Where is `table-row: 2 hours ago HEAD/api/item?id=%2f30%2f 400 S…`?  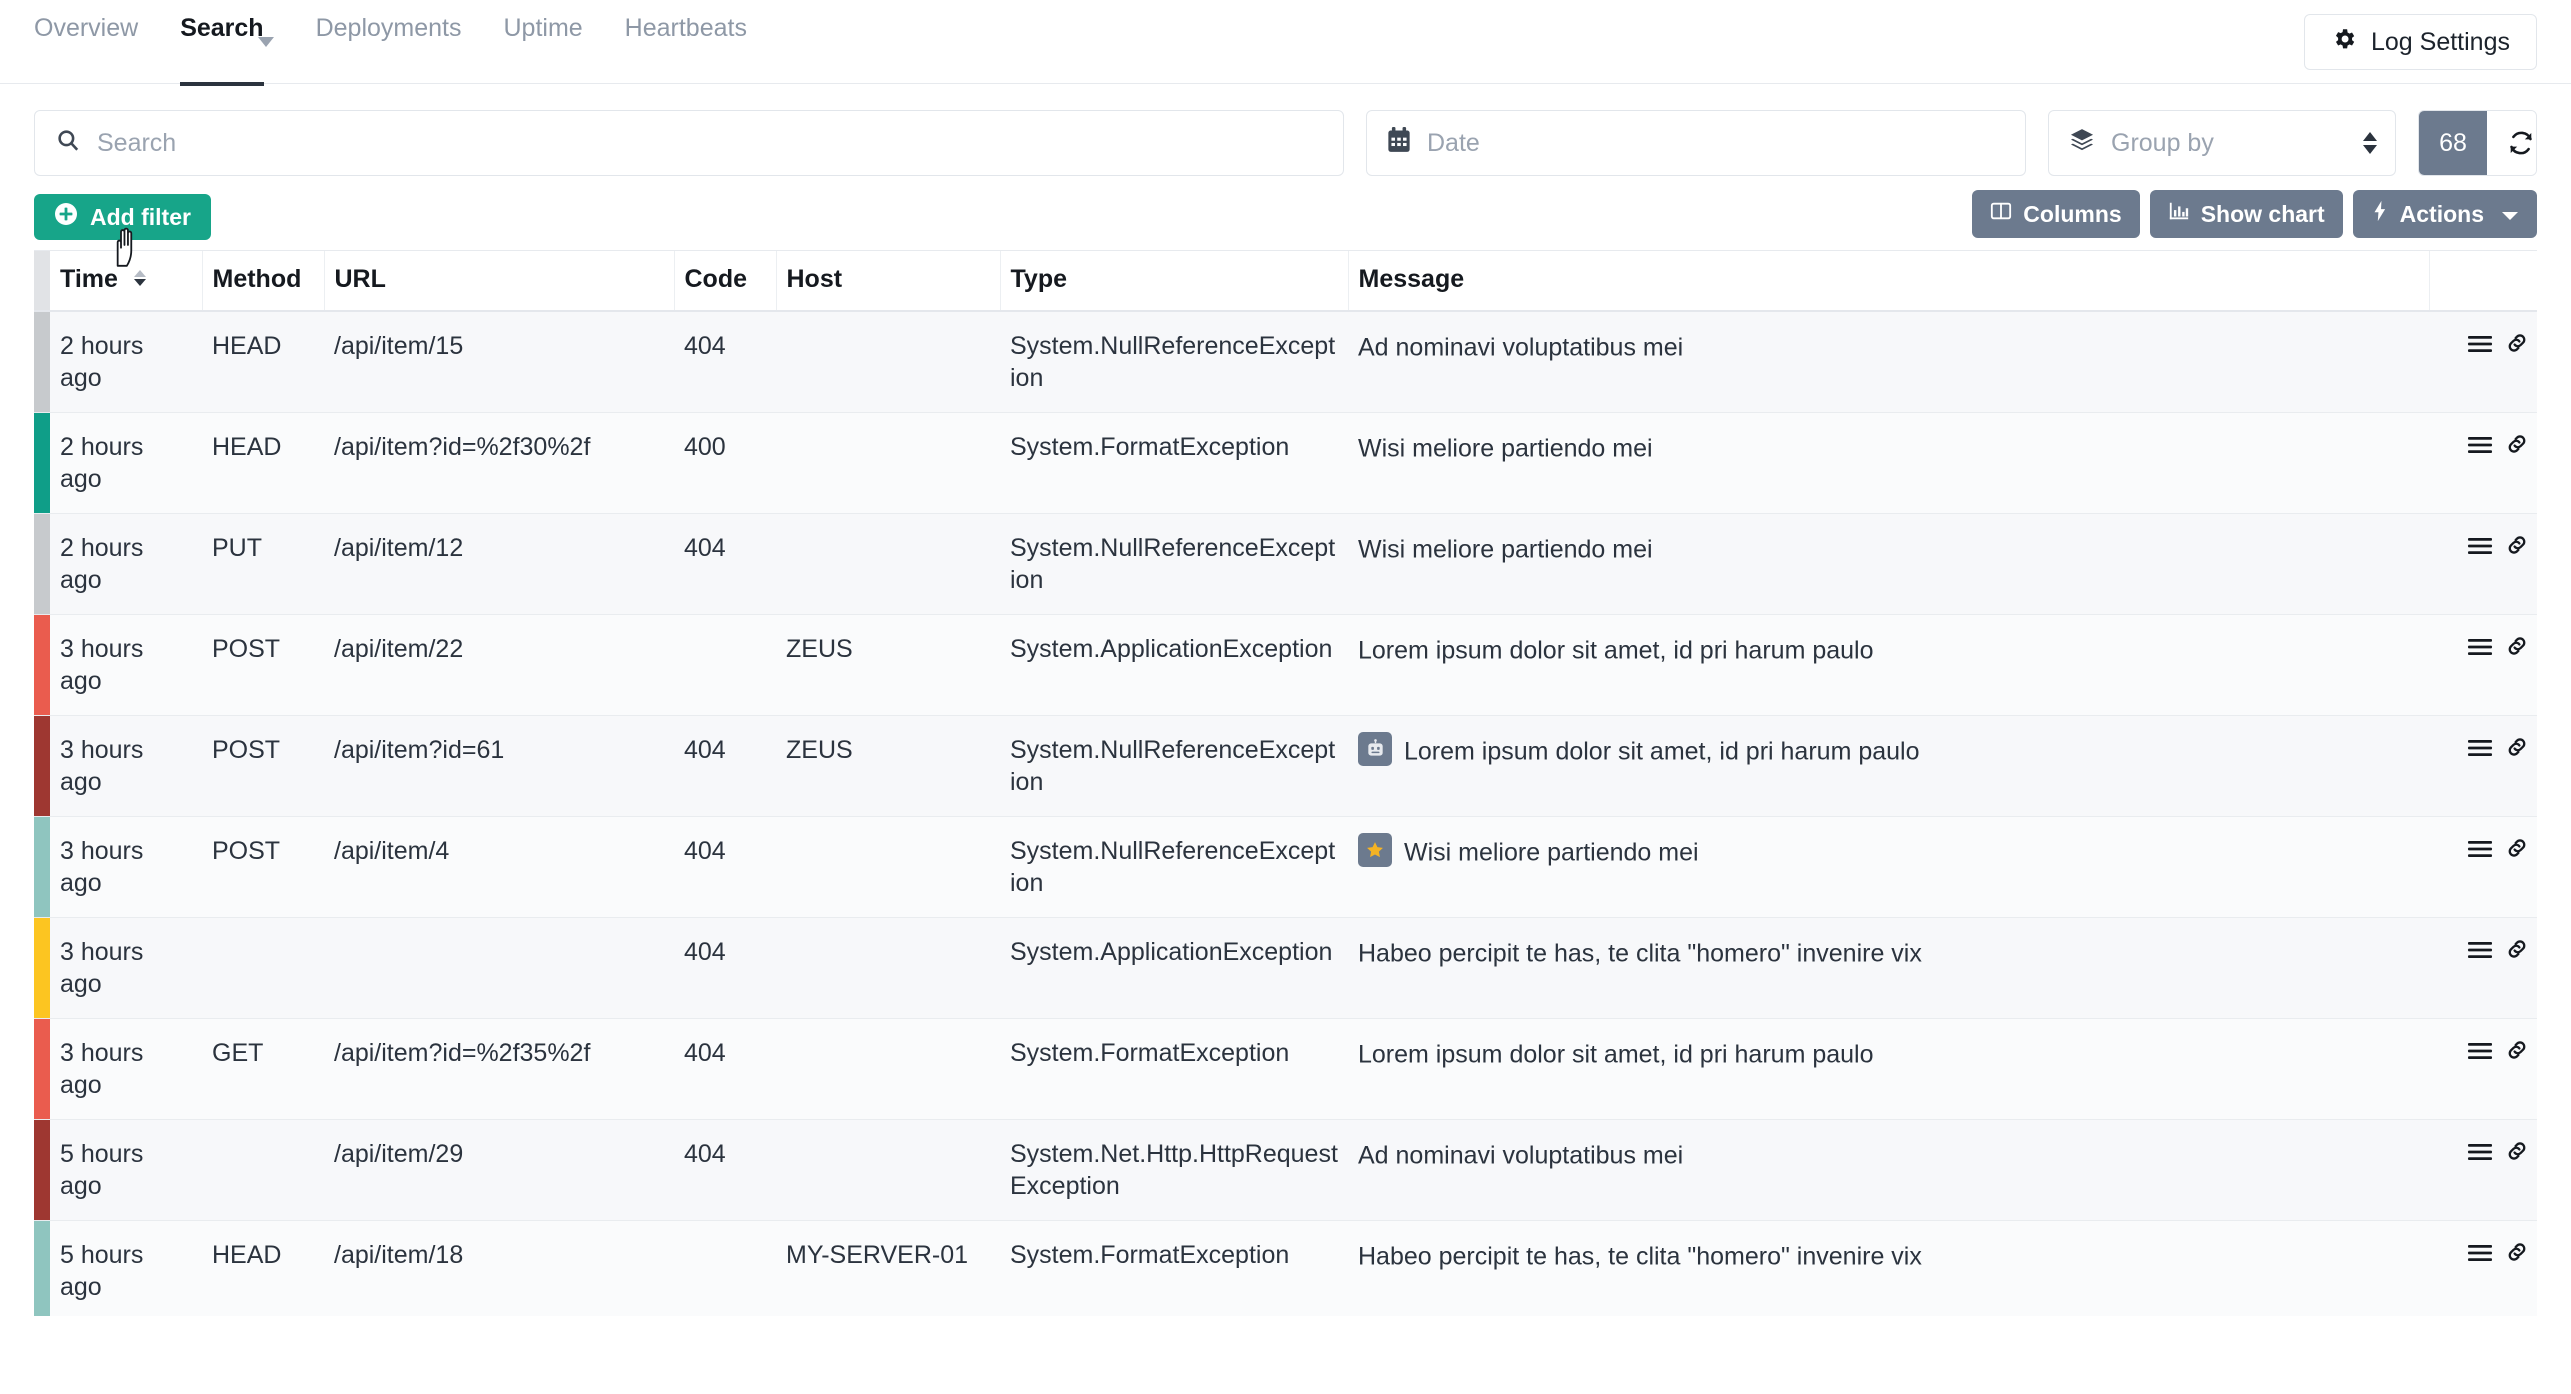
table-row: 2 hours ago HEAD/api/item?id=%2f30%2f 400 S… is located at coordinates (1285, 463).